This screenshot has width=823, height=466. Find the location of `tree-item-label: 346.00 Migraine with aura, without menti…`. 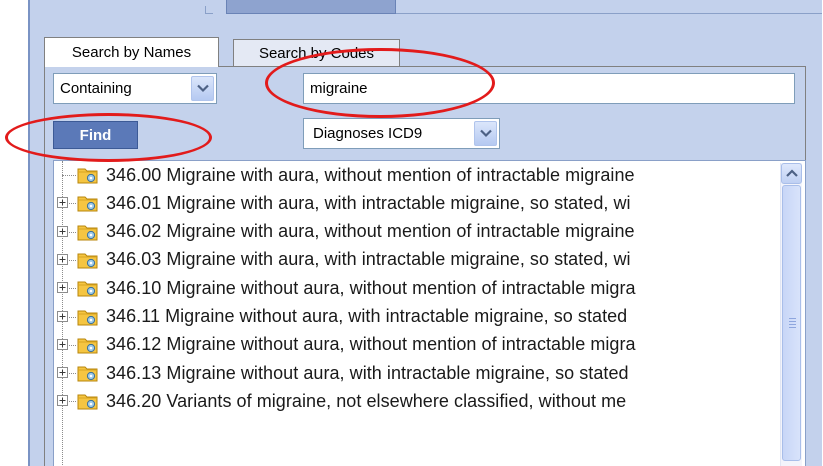

tree-item-label: 346.00 Migraine with aura, without menti… is located at coordinates (370, 174).